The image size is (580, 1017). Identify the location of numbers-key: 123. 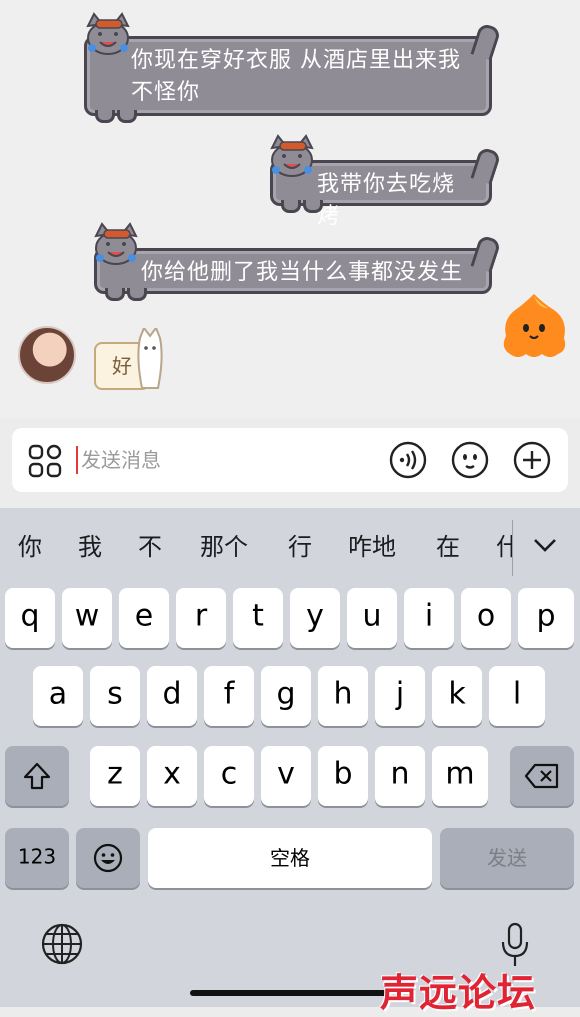
(37, 858).